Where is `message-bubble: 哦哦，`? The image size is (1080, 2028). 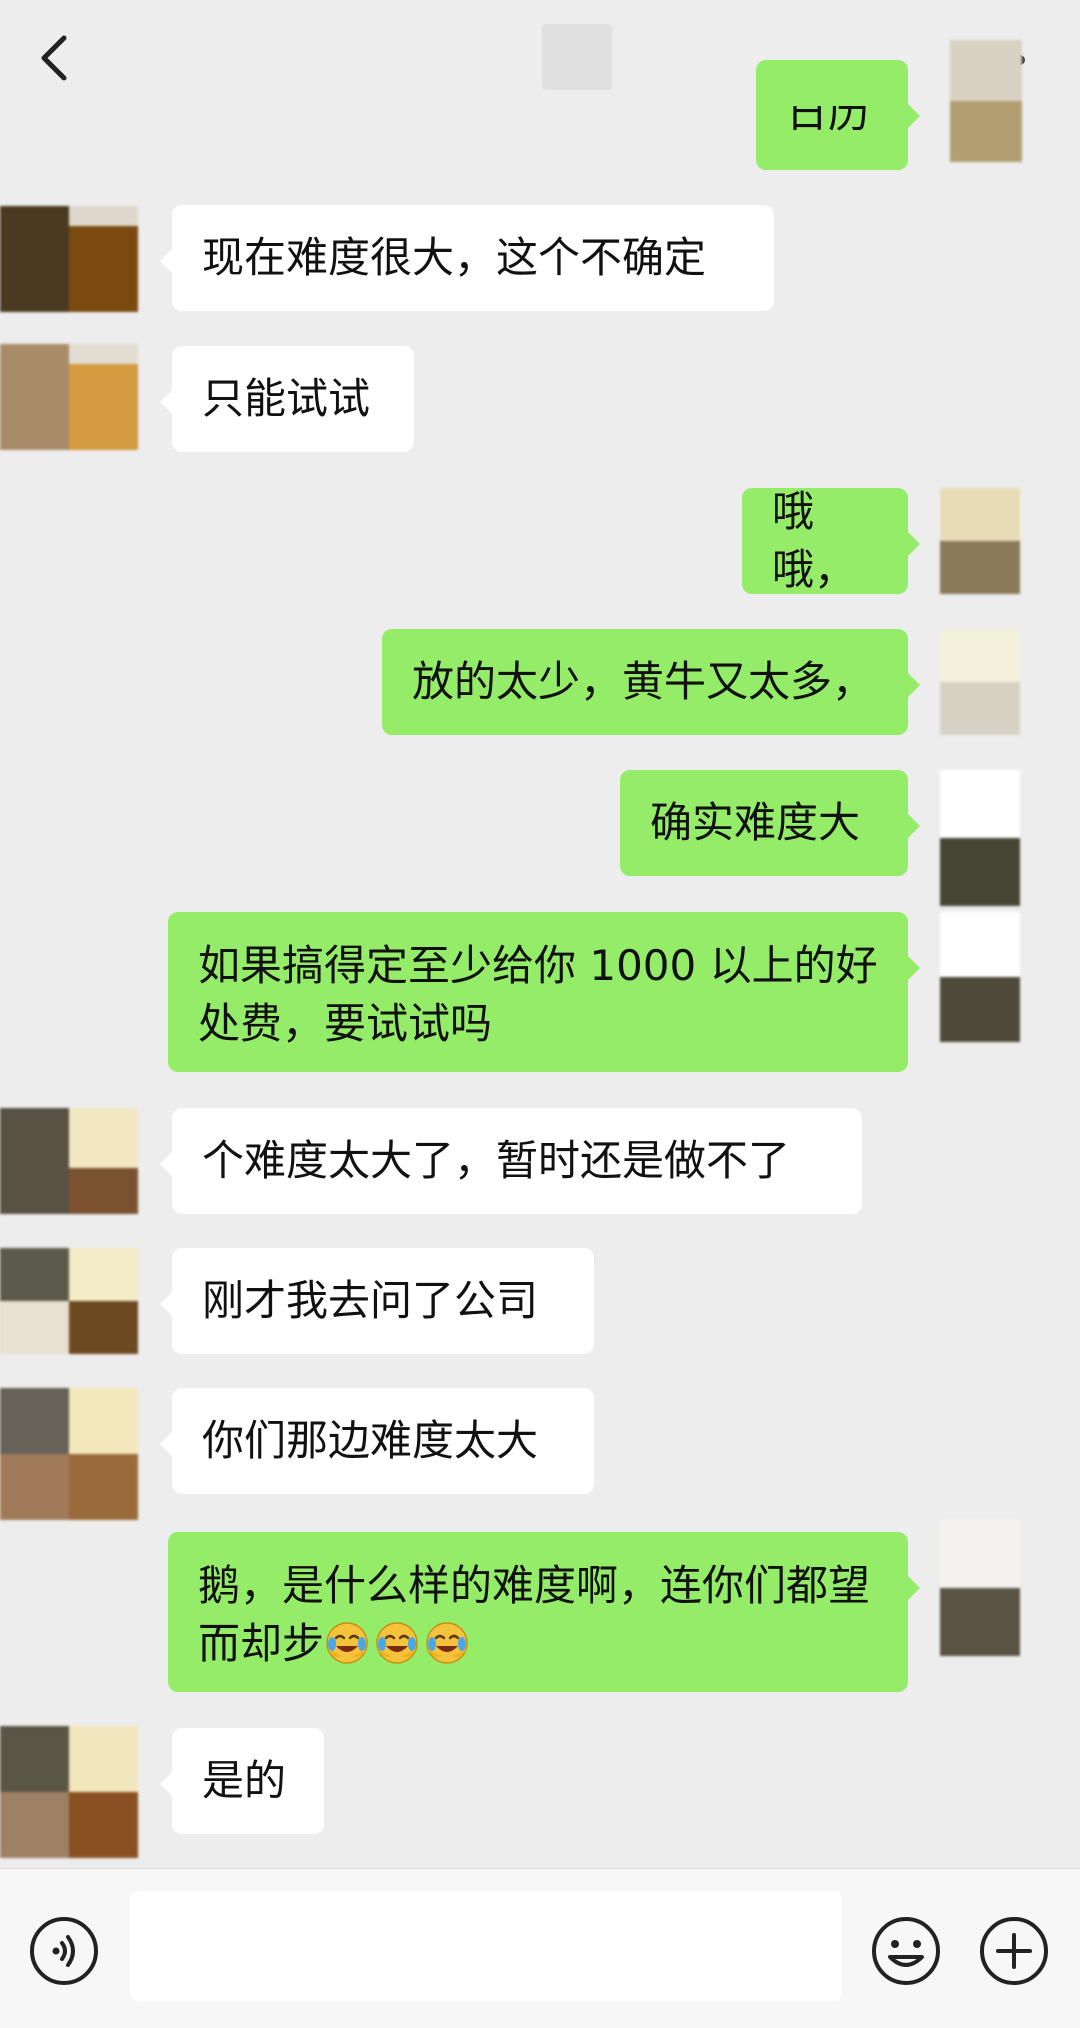
message-bubble: 哦哦， is located at coordinates (831, 540).